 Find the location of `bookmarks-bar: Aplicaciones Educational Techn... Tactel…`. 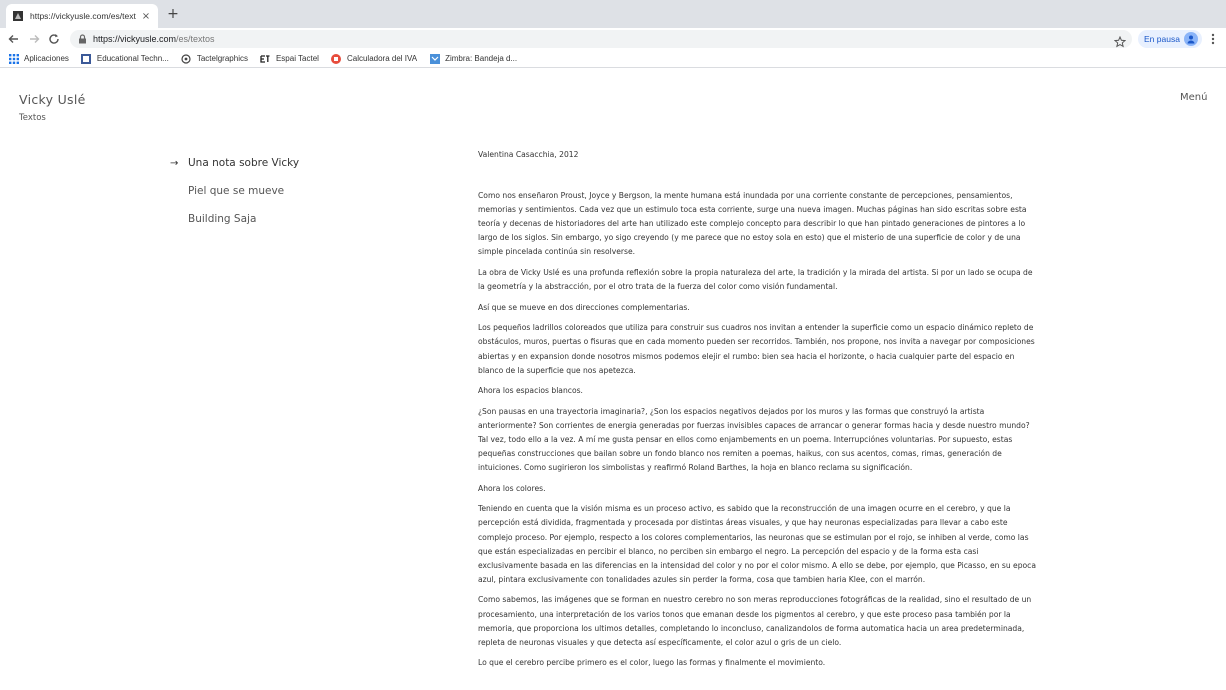

bookmarks-bar: Aplicaciones Educational Techn... Tactel… is located at coordinates (613, 59).